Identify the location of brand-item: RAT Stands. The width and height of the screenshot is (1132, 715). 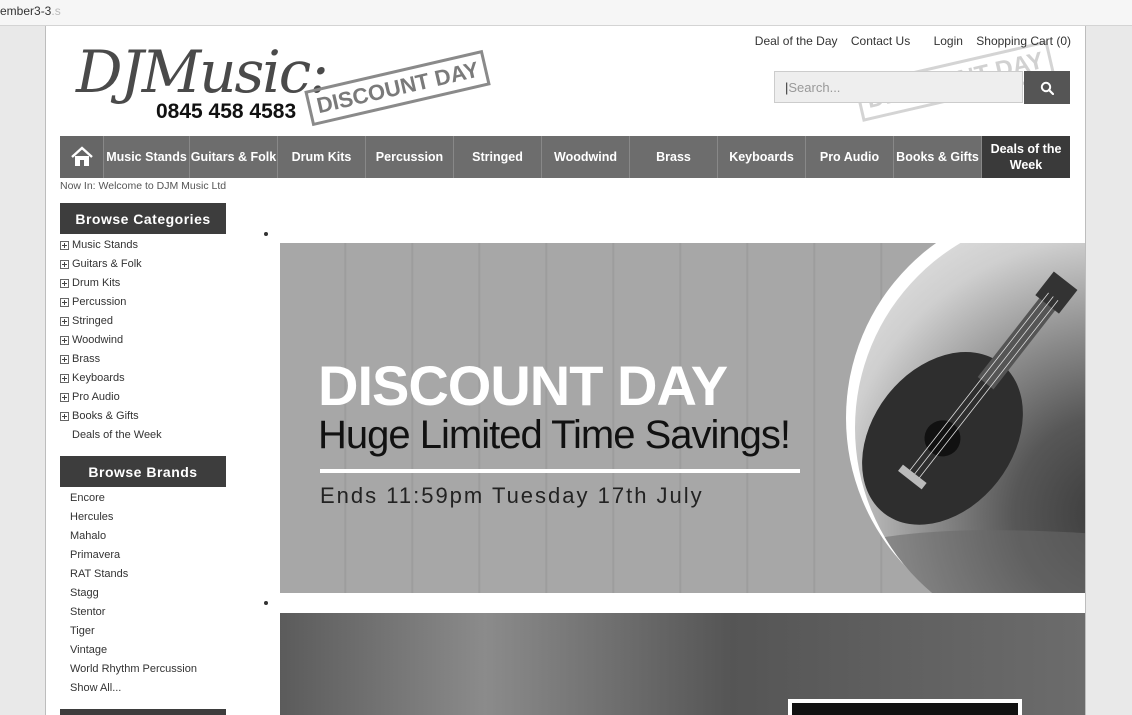
(133, 574).